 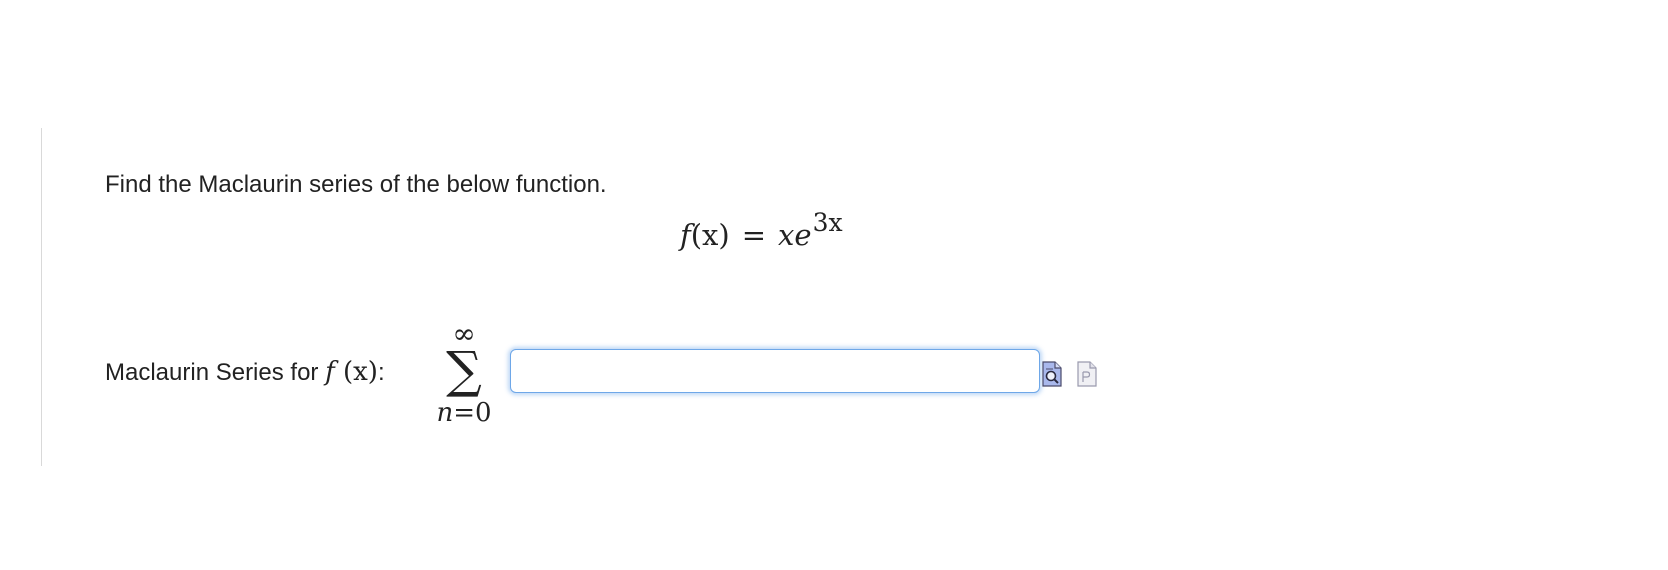 What do you see at coordinates (464, 370) in the screenshot?
I see `sigma-symbol: ∑` at bounding box center [464, 370].